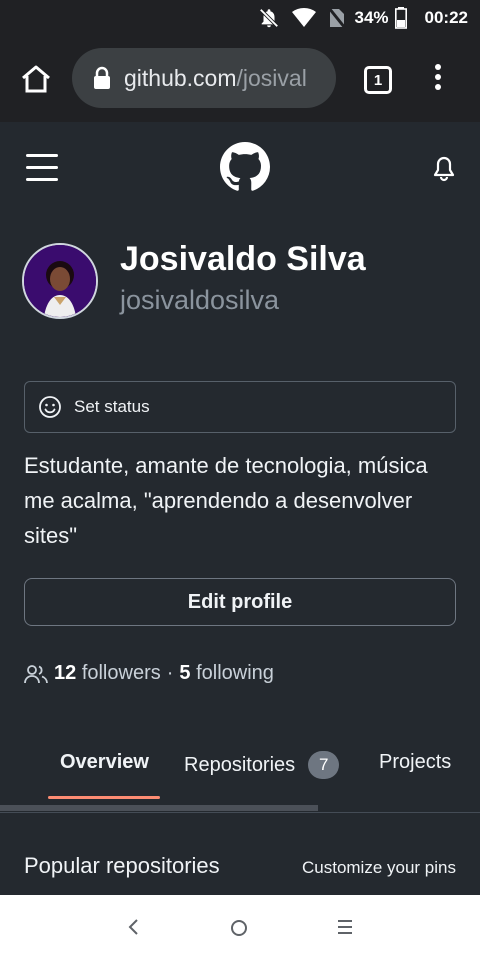 This screenshot has height=960, width=480. Describe the element at coordinates (269, 18) in the screenshot. I see `notifications-off-icon` at that location.